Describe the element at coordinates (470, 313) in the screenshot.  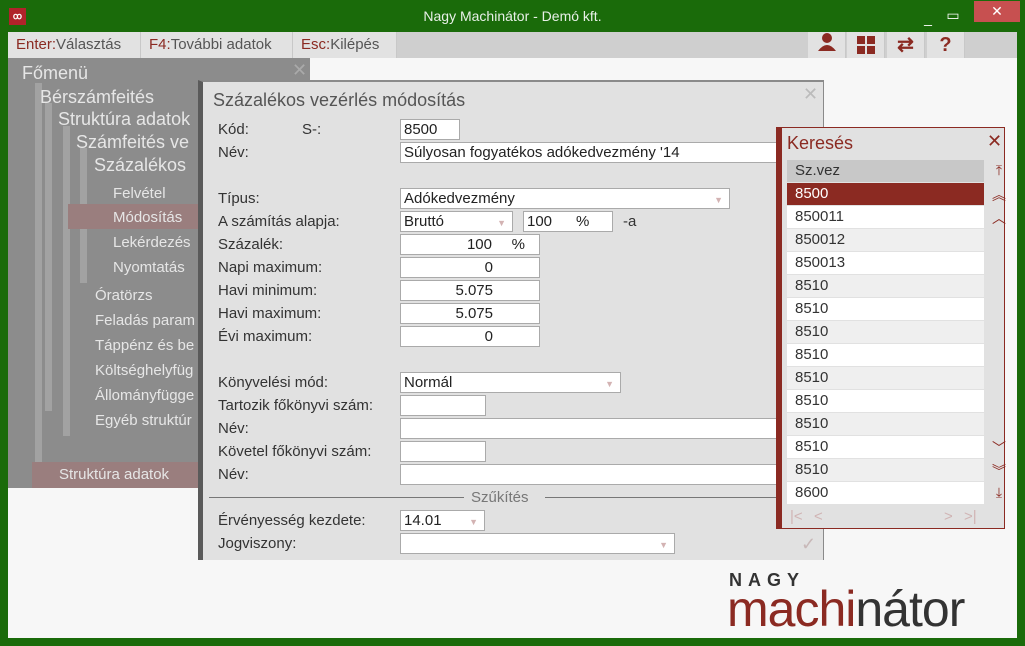
I see `havi-max-input: 5.075` at that location.